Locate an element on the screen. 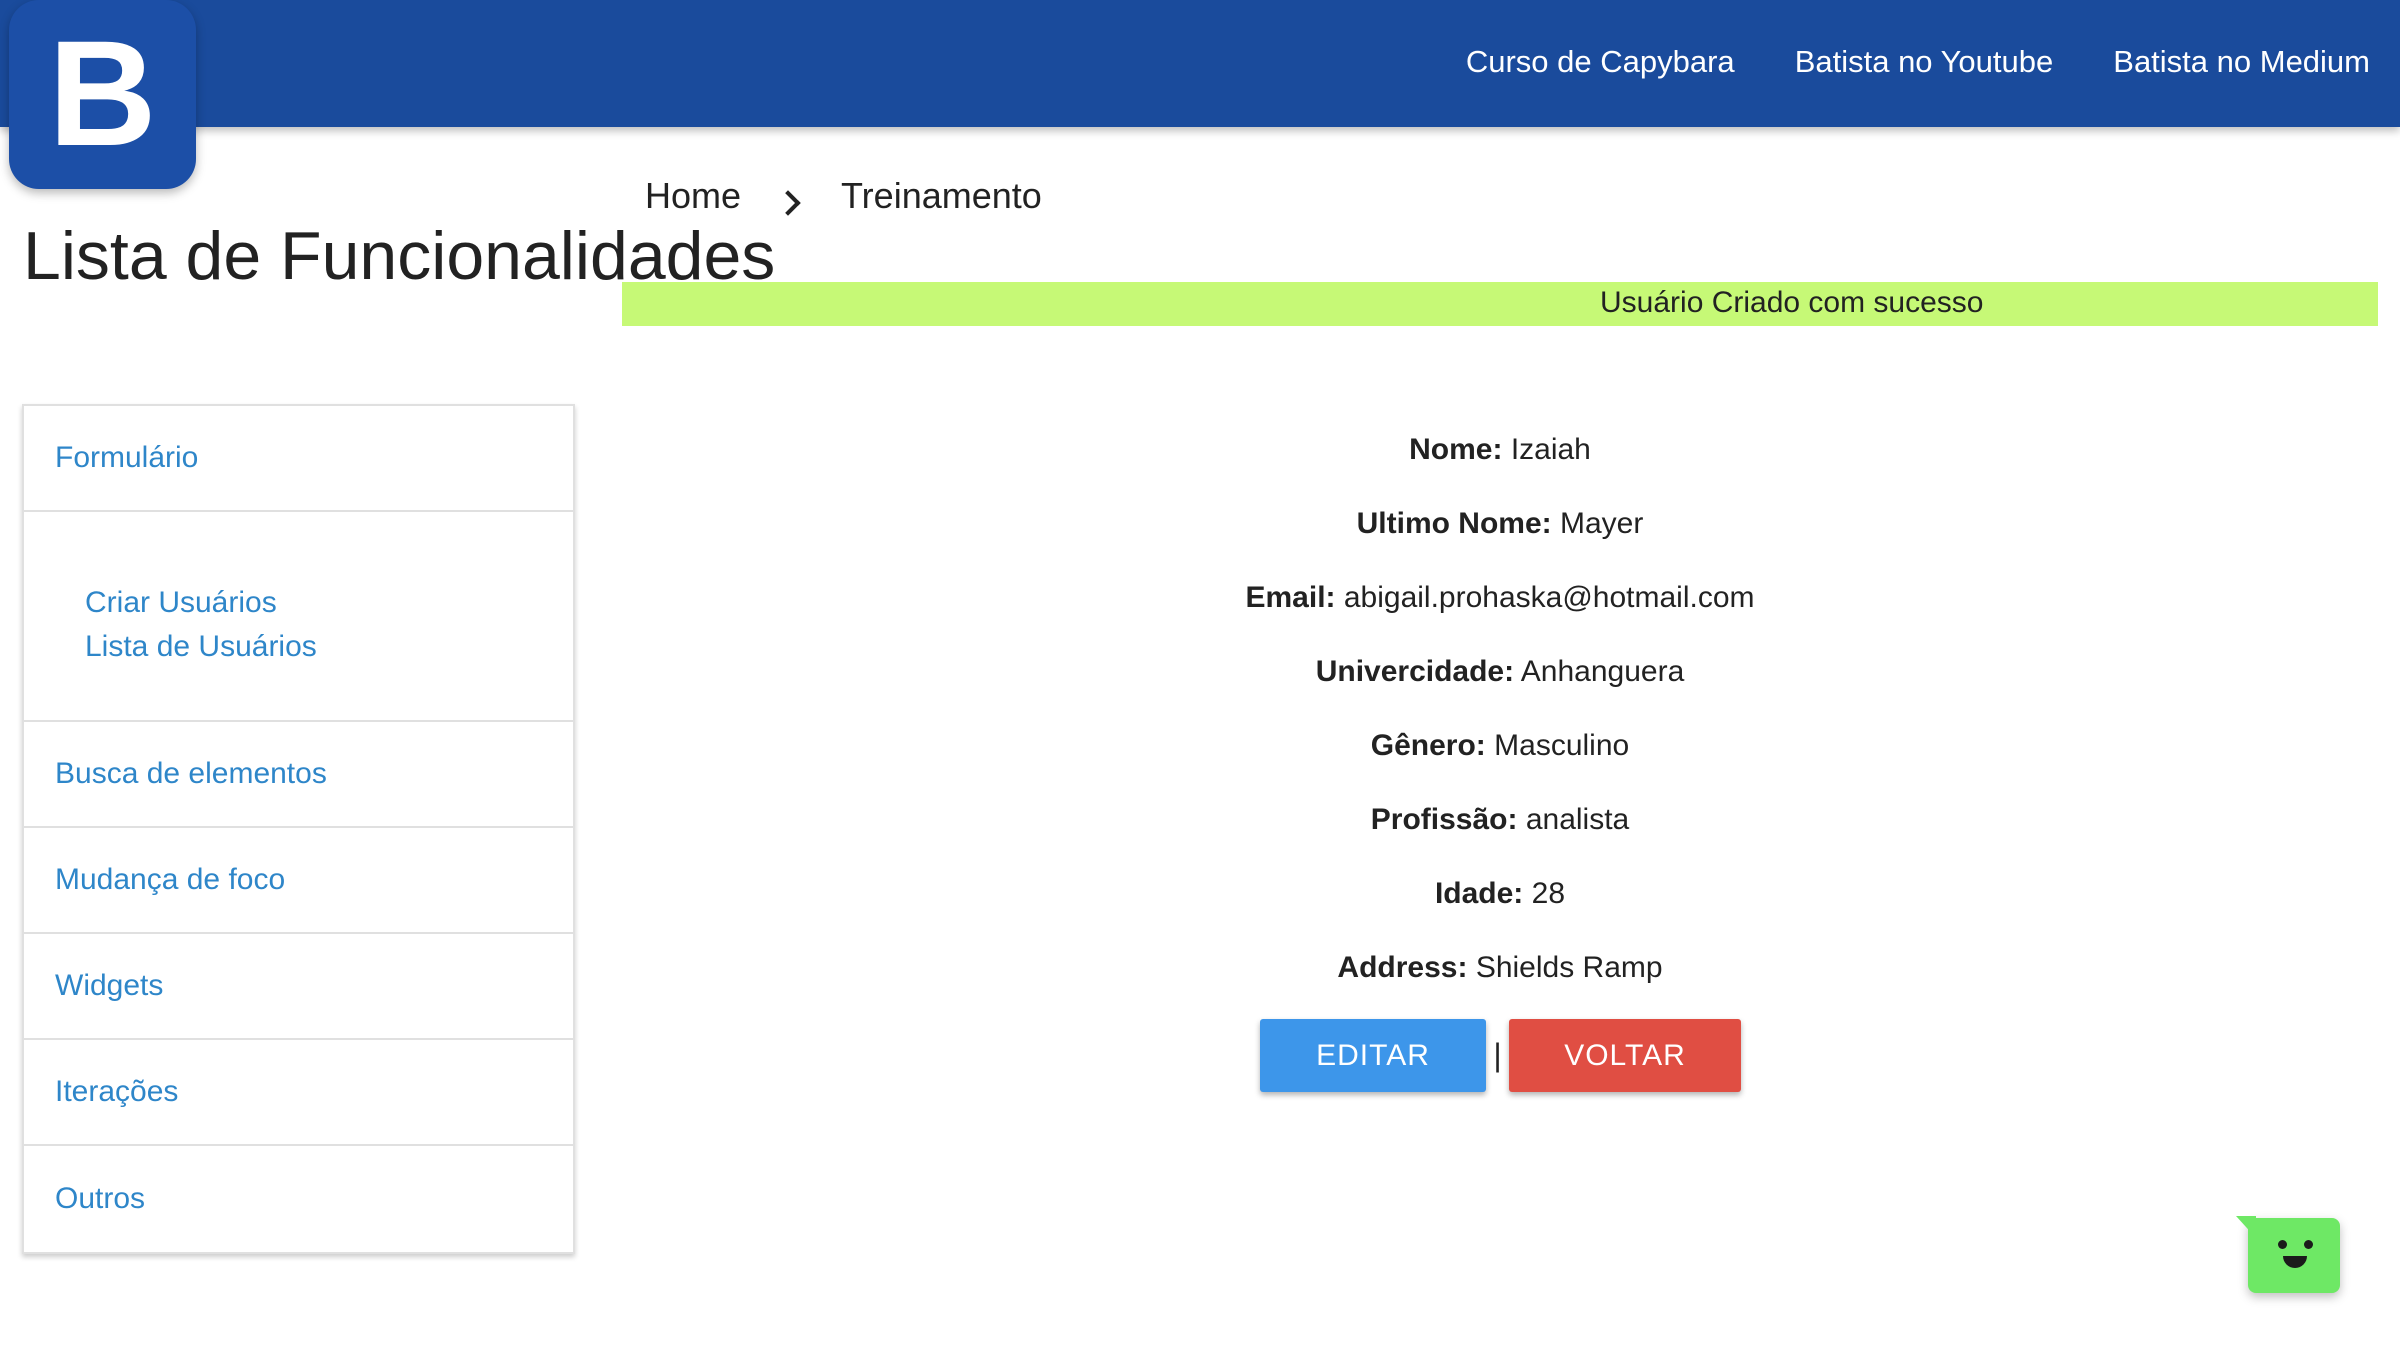 The width and height of the screenshot is (2400, 1358). detail-label: Gênero: is located at coordinates (1428, 745).